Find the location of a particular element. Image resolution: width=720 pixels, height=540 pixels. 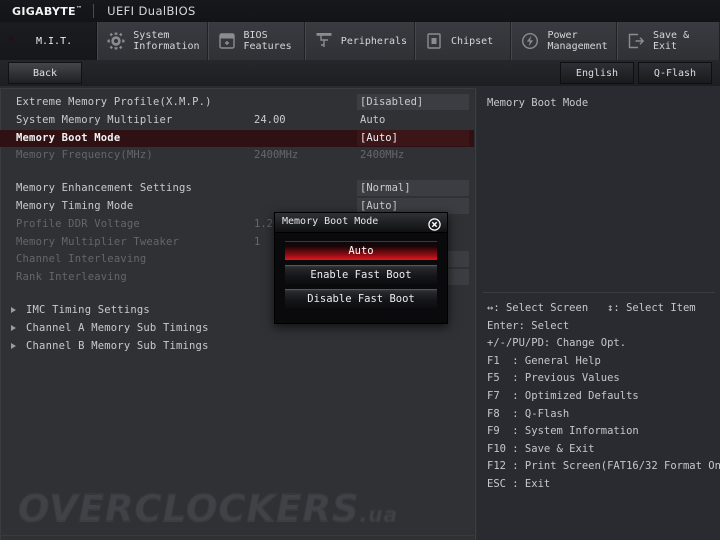

settings-row: Memory Enhancement Settings [Normal] is located at coordinates (237, 189).